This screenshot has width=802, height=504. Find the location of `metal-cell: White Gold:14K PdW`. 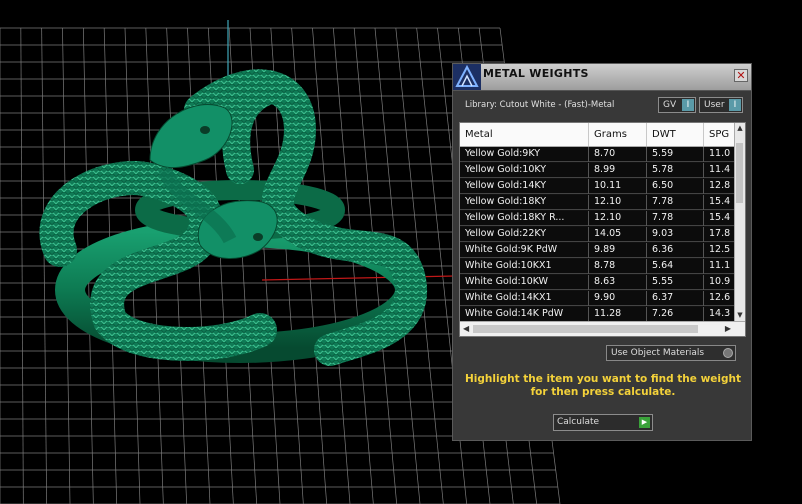

metal-cell: White Gold:14K PdW is located at coordinates (524, 314).